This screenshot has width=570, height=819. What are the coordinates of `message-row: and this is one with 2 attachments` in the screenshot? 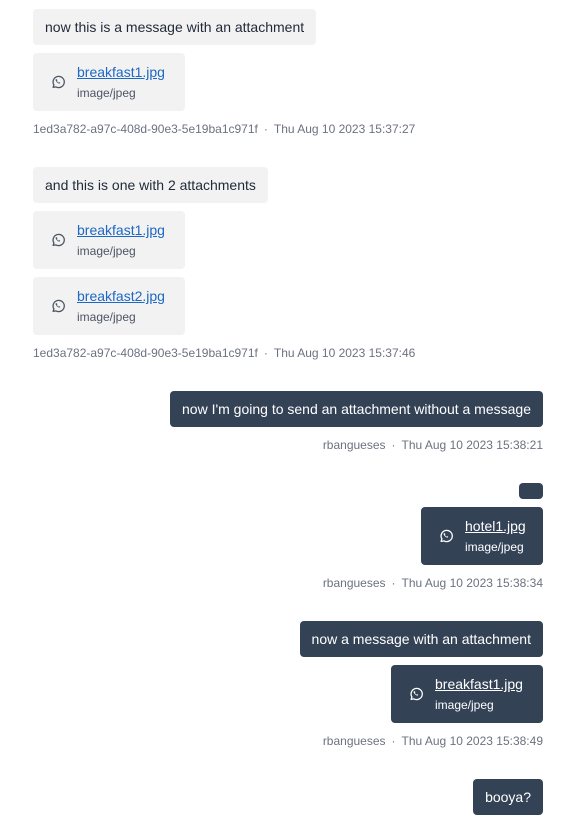 It's located at (150, 185).